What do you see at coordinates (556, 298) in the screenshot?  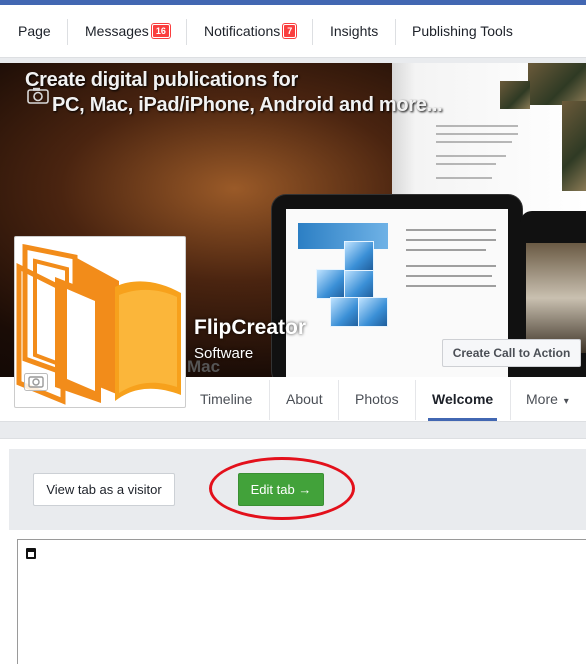 I see `phone-screen` at bounding box center [556, 298].